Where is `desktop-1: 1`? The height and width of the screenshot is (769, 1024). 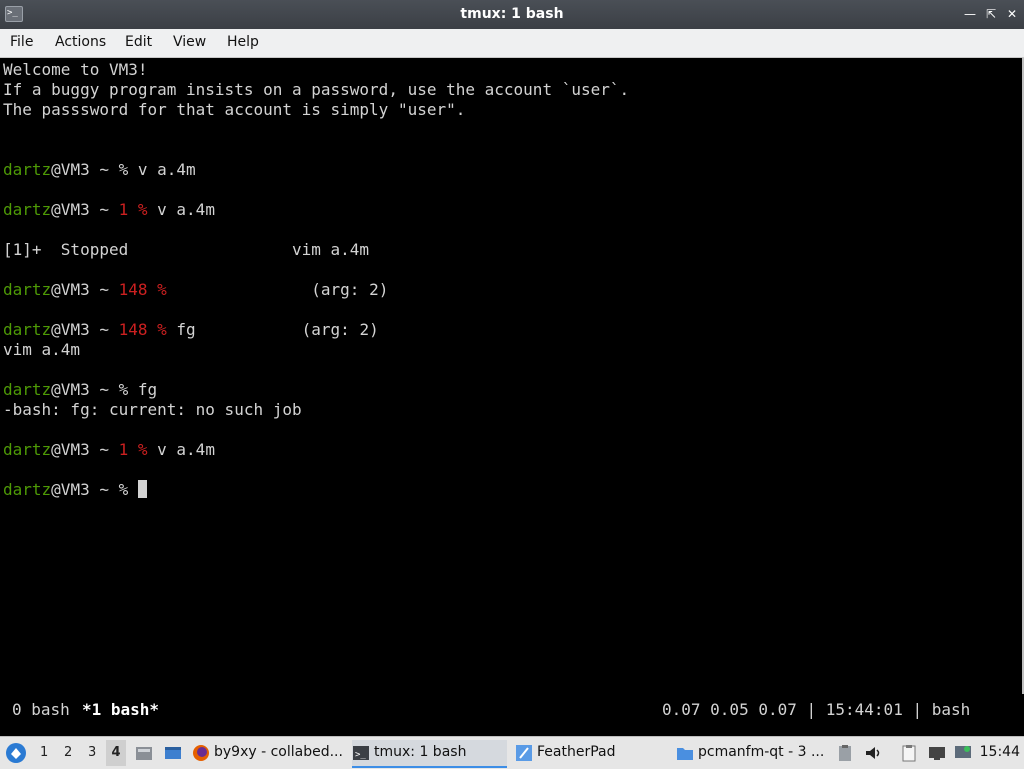 desktop-1: 1 is located at coordinates (44, 752).